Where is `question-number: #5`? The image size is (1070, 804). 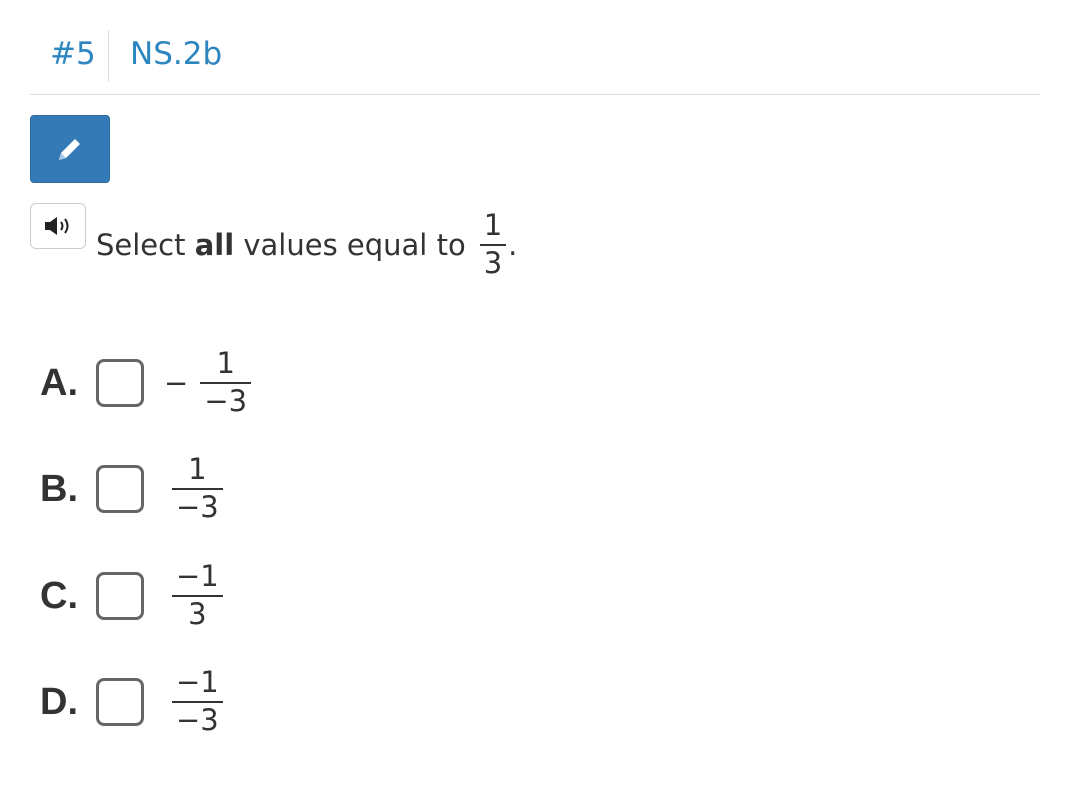 question-number: #5 is located at coordinates (73, 54).